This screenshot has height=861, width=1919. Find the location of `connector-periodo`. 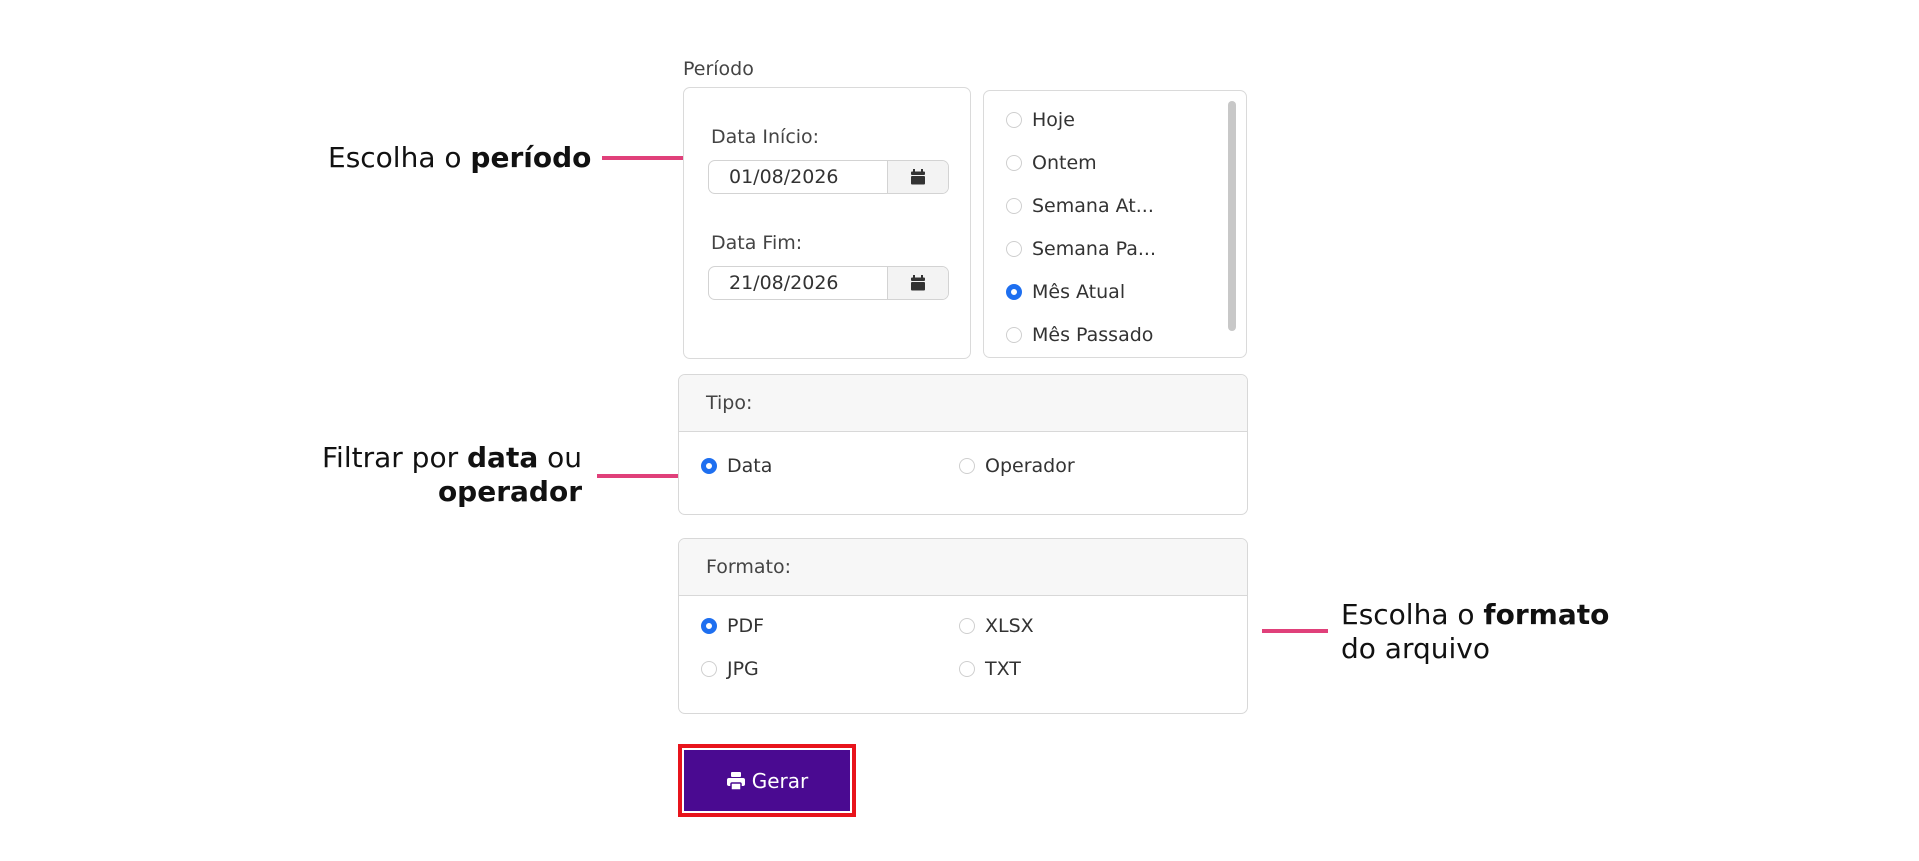

connector-periodo is located at coordinates (643, 158).